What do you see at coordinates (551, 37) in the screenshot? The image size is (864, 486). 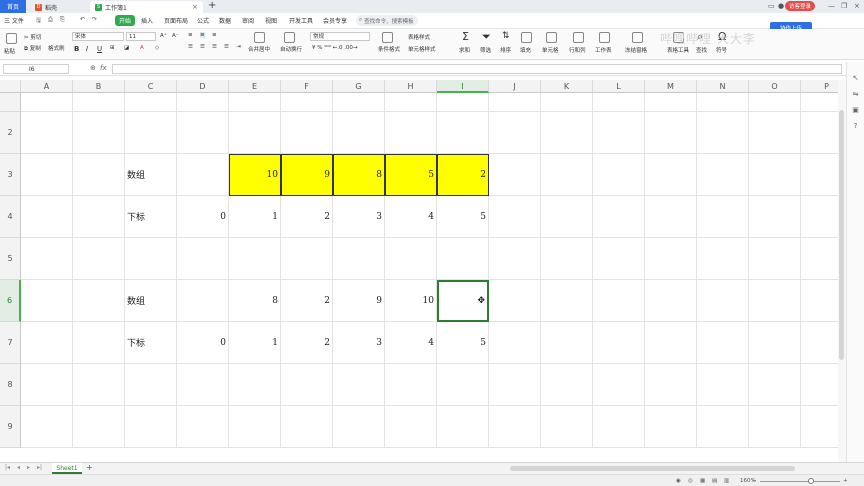 I see `cell-icon` at bounding box center [551, 37].